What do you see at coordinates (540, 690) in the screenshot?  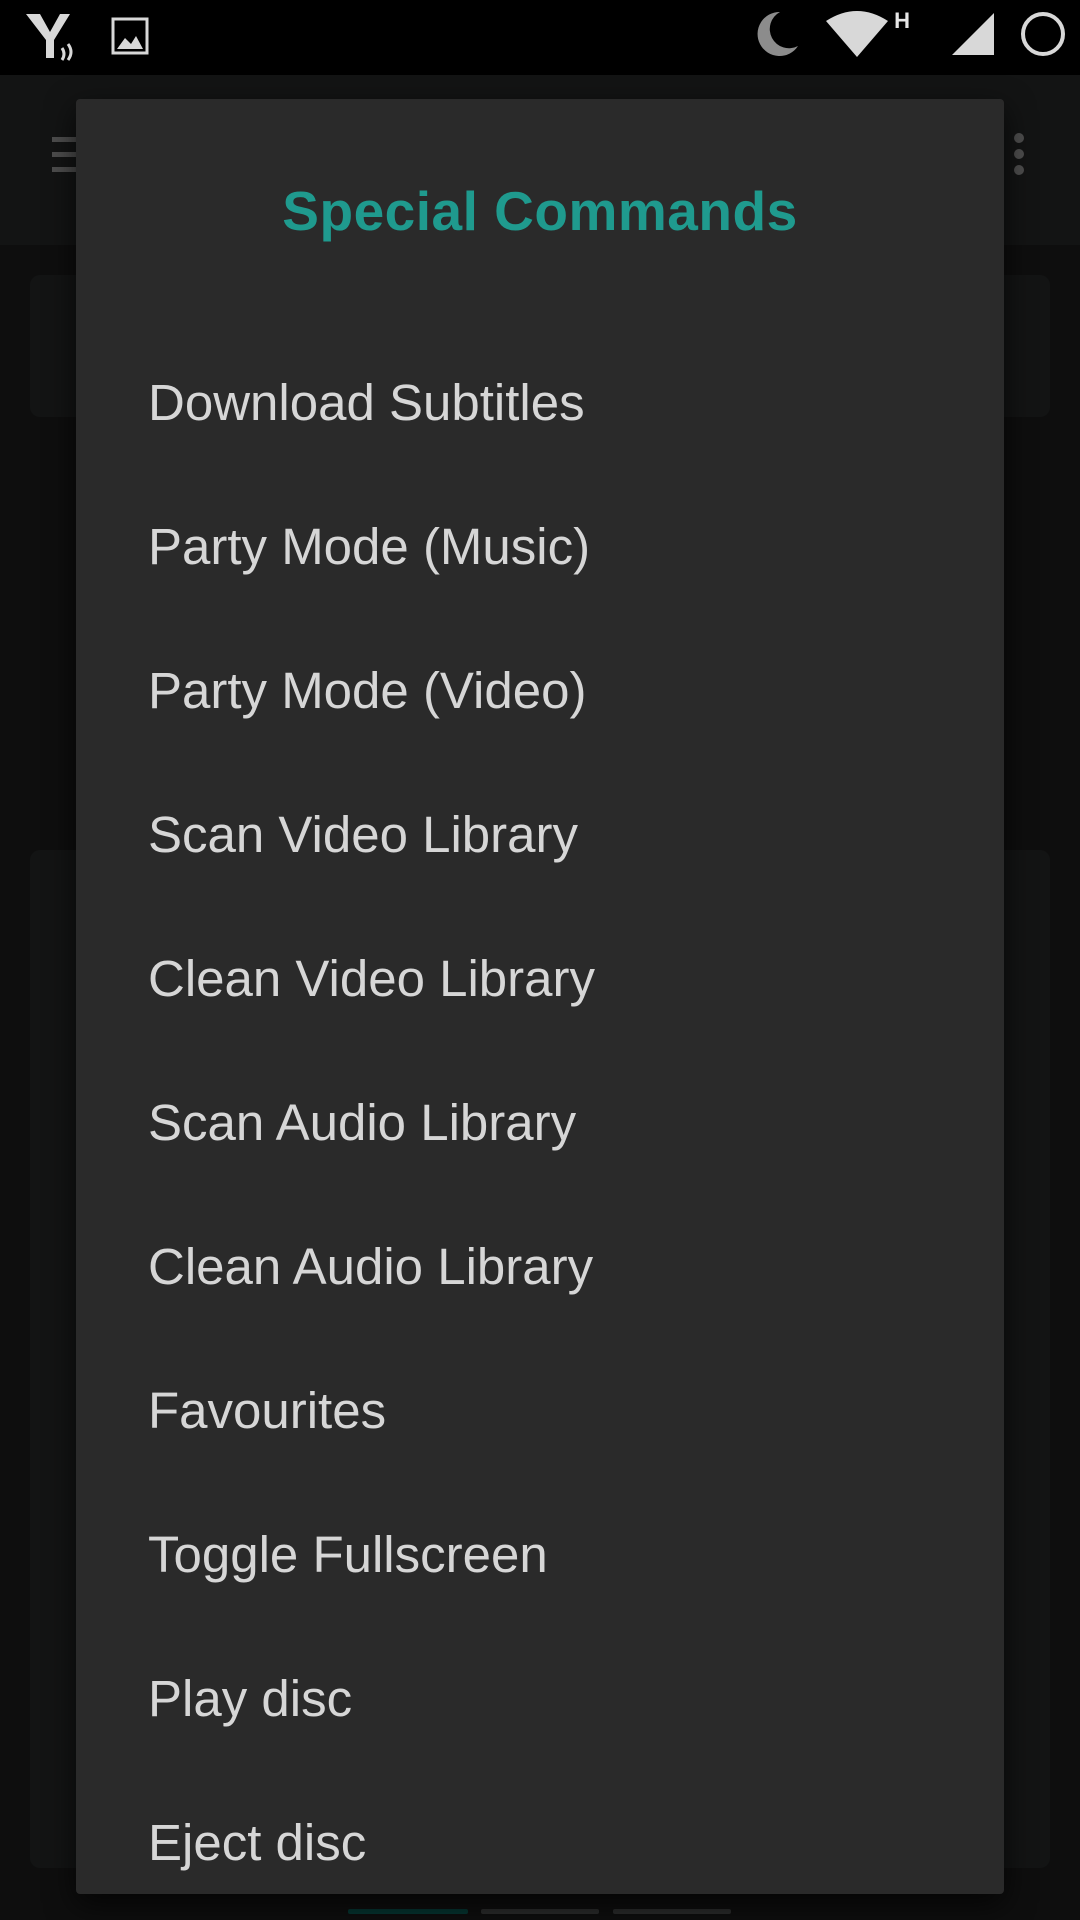 I see `command-party-mode-video: Party Mode (Video)` at bounding box center [540, 690].